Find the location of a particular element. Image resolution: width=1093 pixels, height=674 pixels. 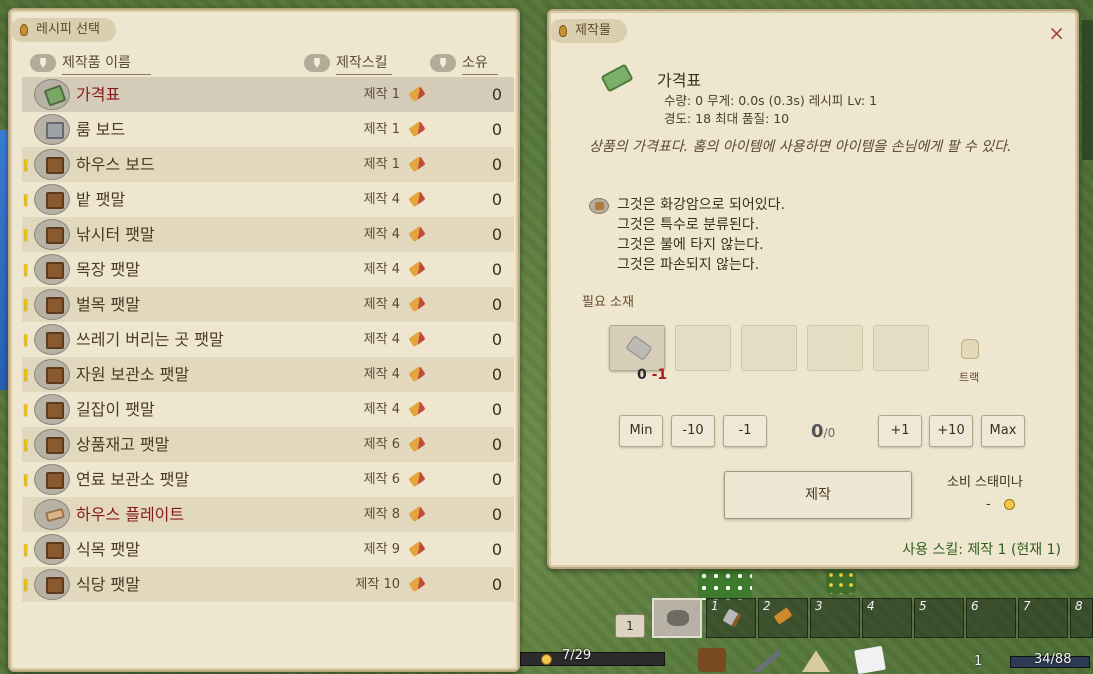

recipe-name: 밭 팻말 is located at coordinates (101, 199).